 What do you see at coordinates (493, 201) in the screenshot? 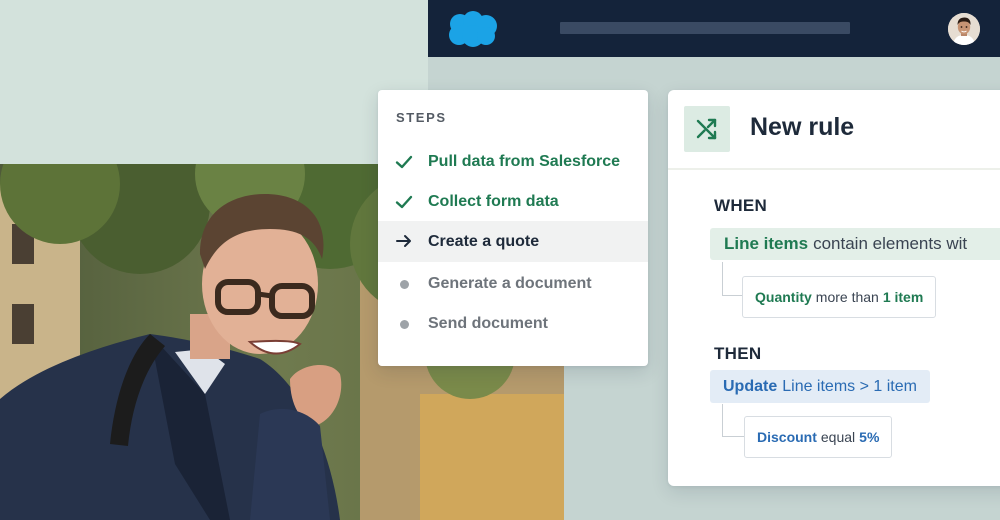
I see `step-label: Collect form data` at bounding box center [493, 201].